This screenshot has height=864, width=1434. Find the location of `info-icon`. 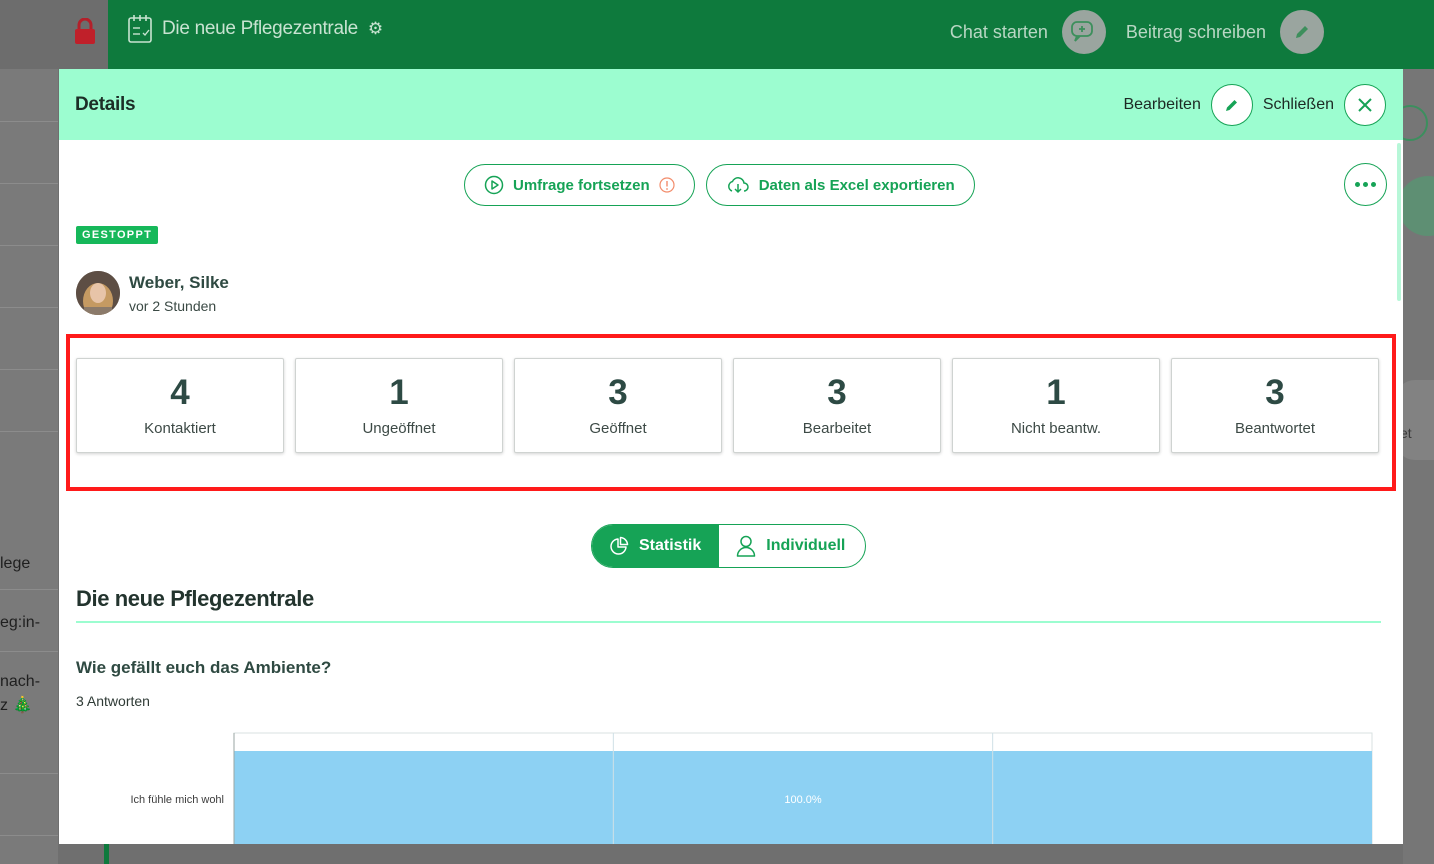

info-icon is located at coordinates (667, 185).